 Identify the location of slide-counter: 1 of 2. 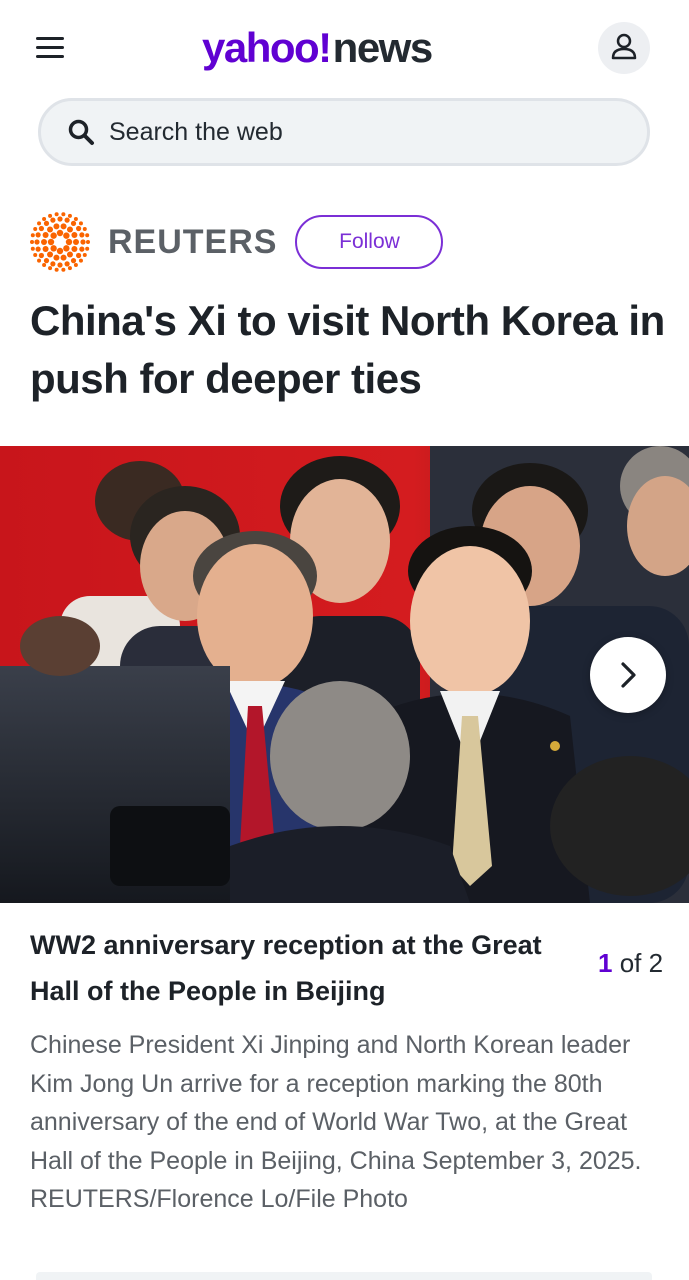
(630, 963).